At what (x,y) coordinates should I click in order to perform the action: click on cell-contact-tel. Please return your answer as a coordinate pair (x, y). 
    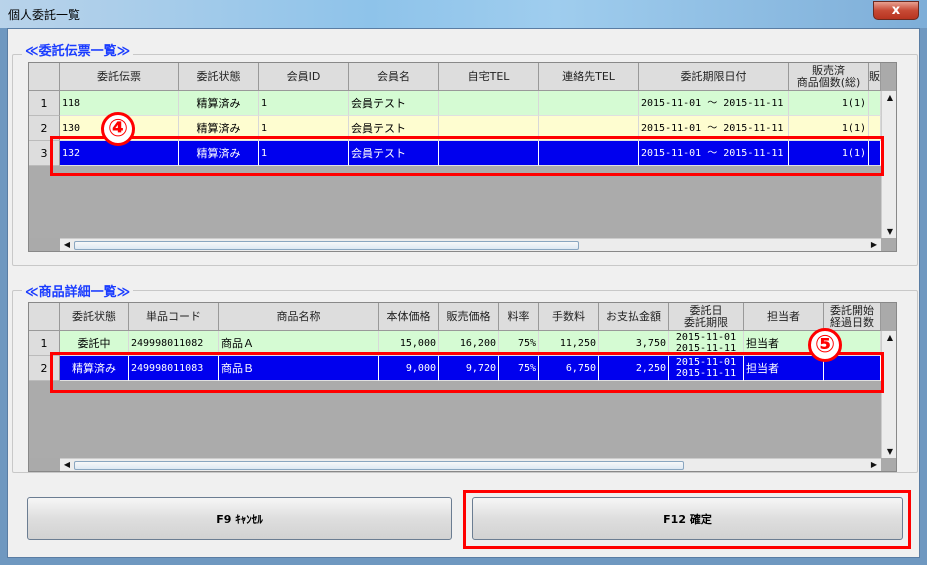
    Looking at the image, I should click on (589, 103).